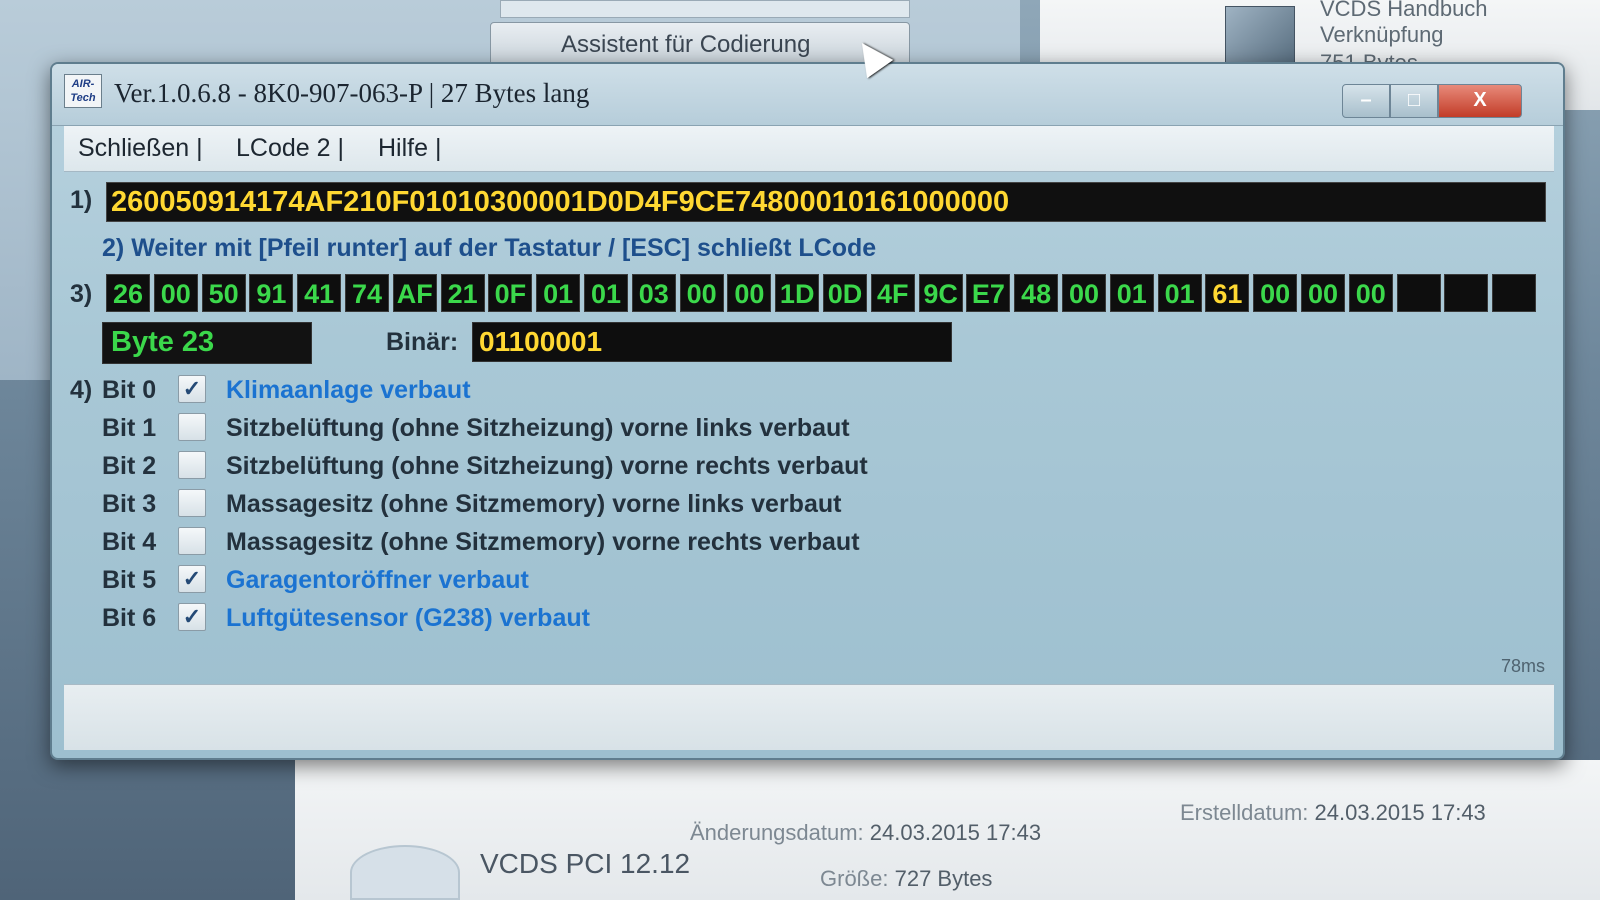 The height and width of the screenshot is (900, 1600). Describe the element at coordinates (988, 293) in the screenshot. I see `byte-cell: E7` at that location.